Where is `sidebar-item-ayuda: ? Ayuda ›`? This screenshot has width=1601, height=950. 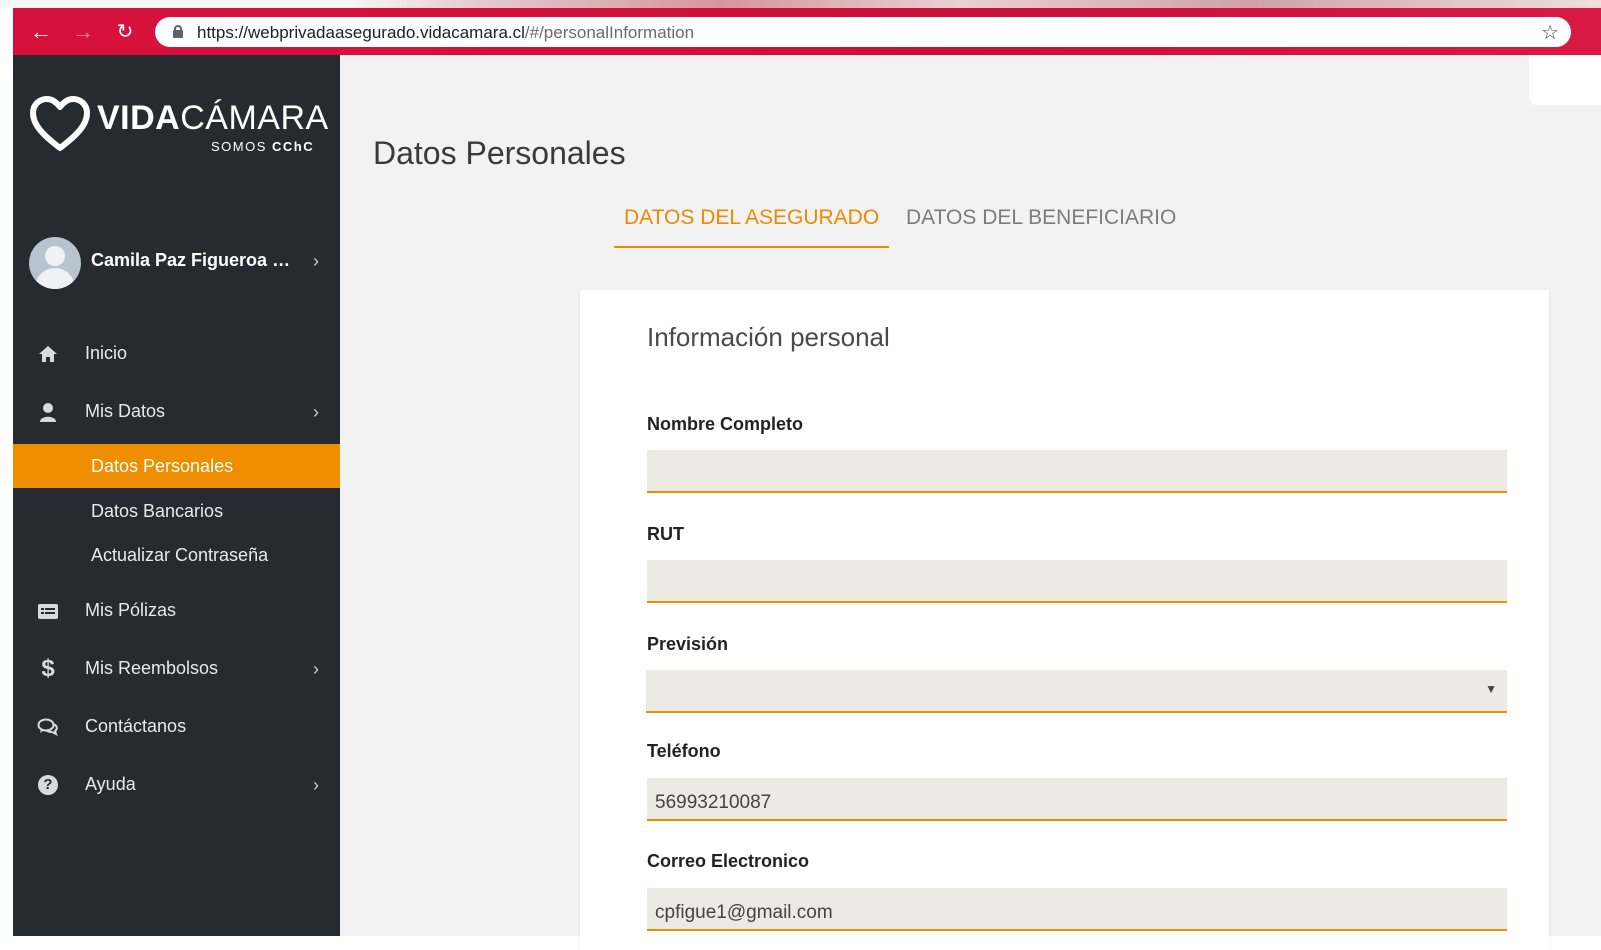 sidebar-item-ayuda: ? Ayuda › is located at coordinates (176, 785).